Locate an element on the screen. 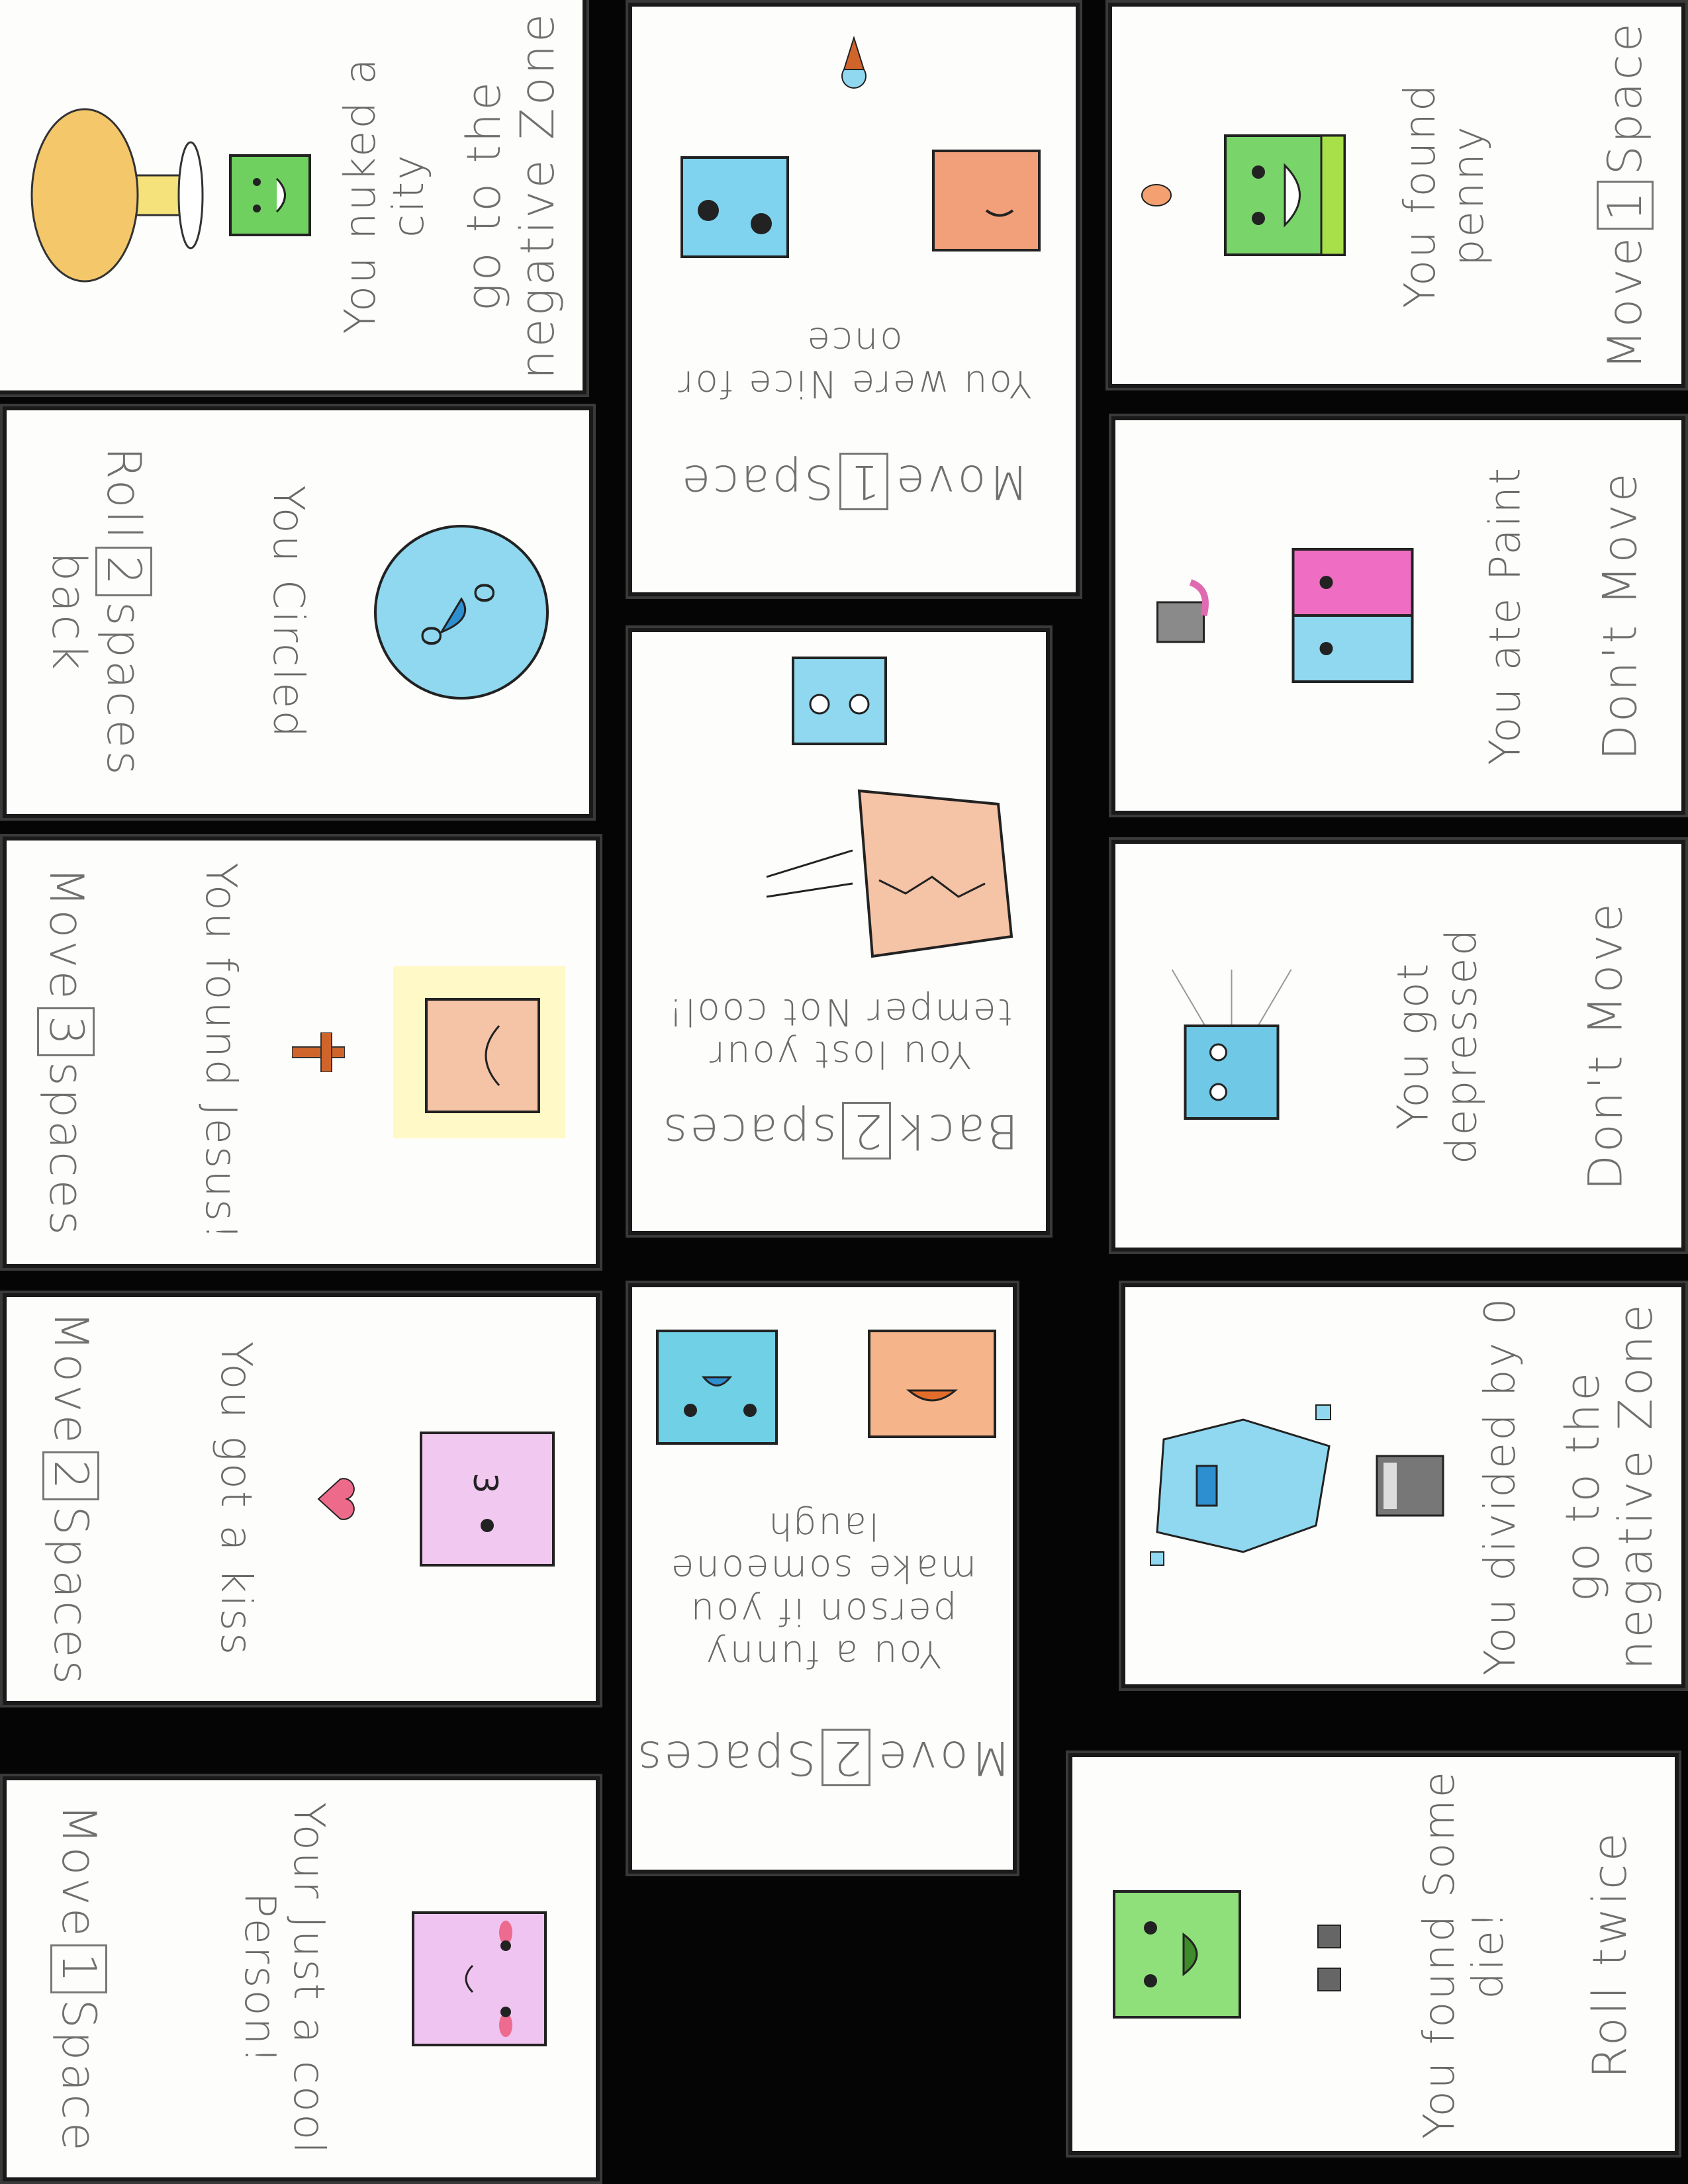 The height and width of the screenshot is (2184, 1688). card-jesus: You found Jesus! Move3spaces is located at coordinates (301, 1052).